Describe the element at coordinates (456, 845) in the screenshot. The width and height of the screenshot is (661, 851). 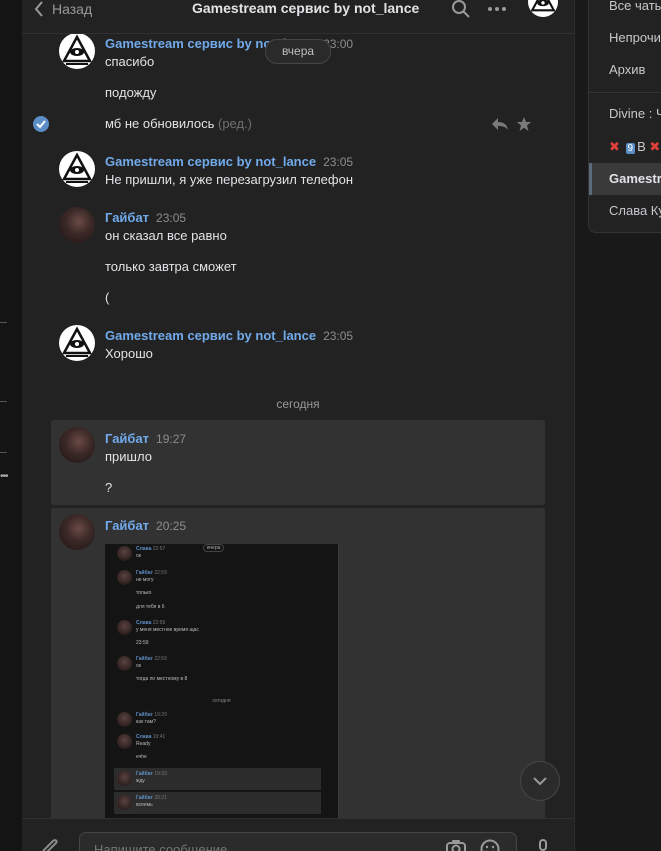
I see `camera-icon` at that location.